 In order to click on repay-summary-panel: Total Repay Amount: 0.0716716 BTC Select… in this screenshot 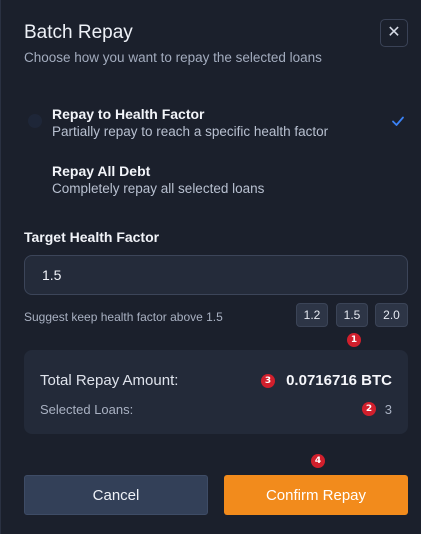, I will do `click(216, 392)`.